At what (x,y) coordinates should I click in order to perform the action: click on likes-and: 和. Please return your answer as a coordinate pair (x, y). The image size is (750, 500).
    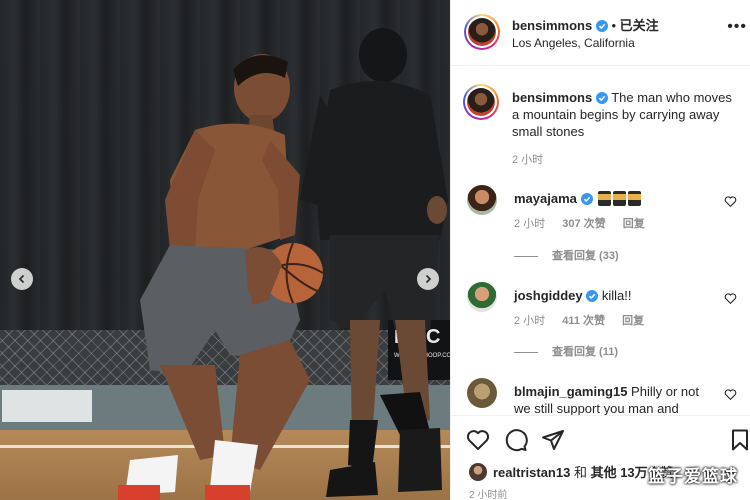
    Looking at the image, I should click on (580, 472).